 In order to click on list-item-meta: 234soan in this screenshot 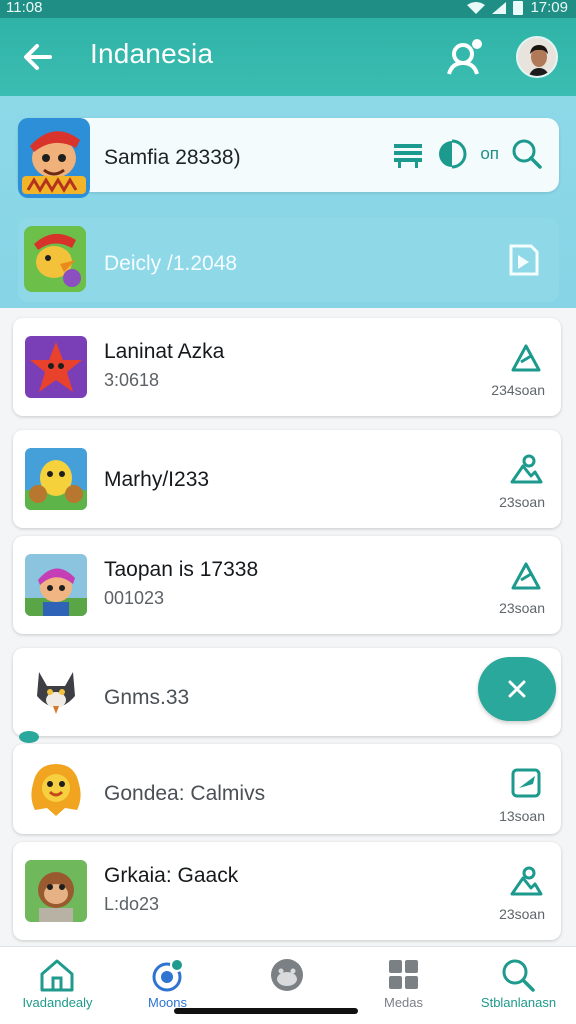, I will do `click(518, 390)`.